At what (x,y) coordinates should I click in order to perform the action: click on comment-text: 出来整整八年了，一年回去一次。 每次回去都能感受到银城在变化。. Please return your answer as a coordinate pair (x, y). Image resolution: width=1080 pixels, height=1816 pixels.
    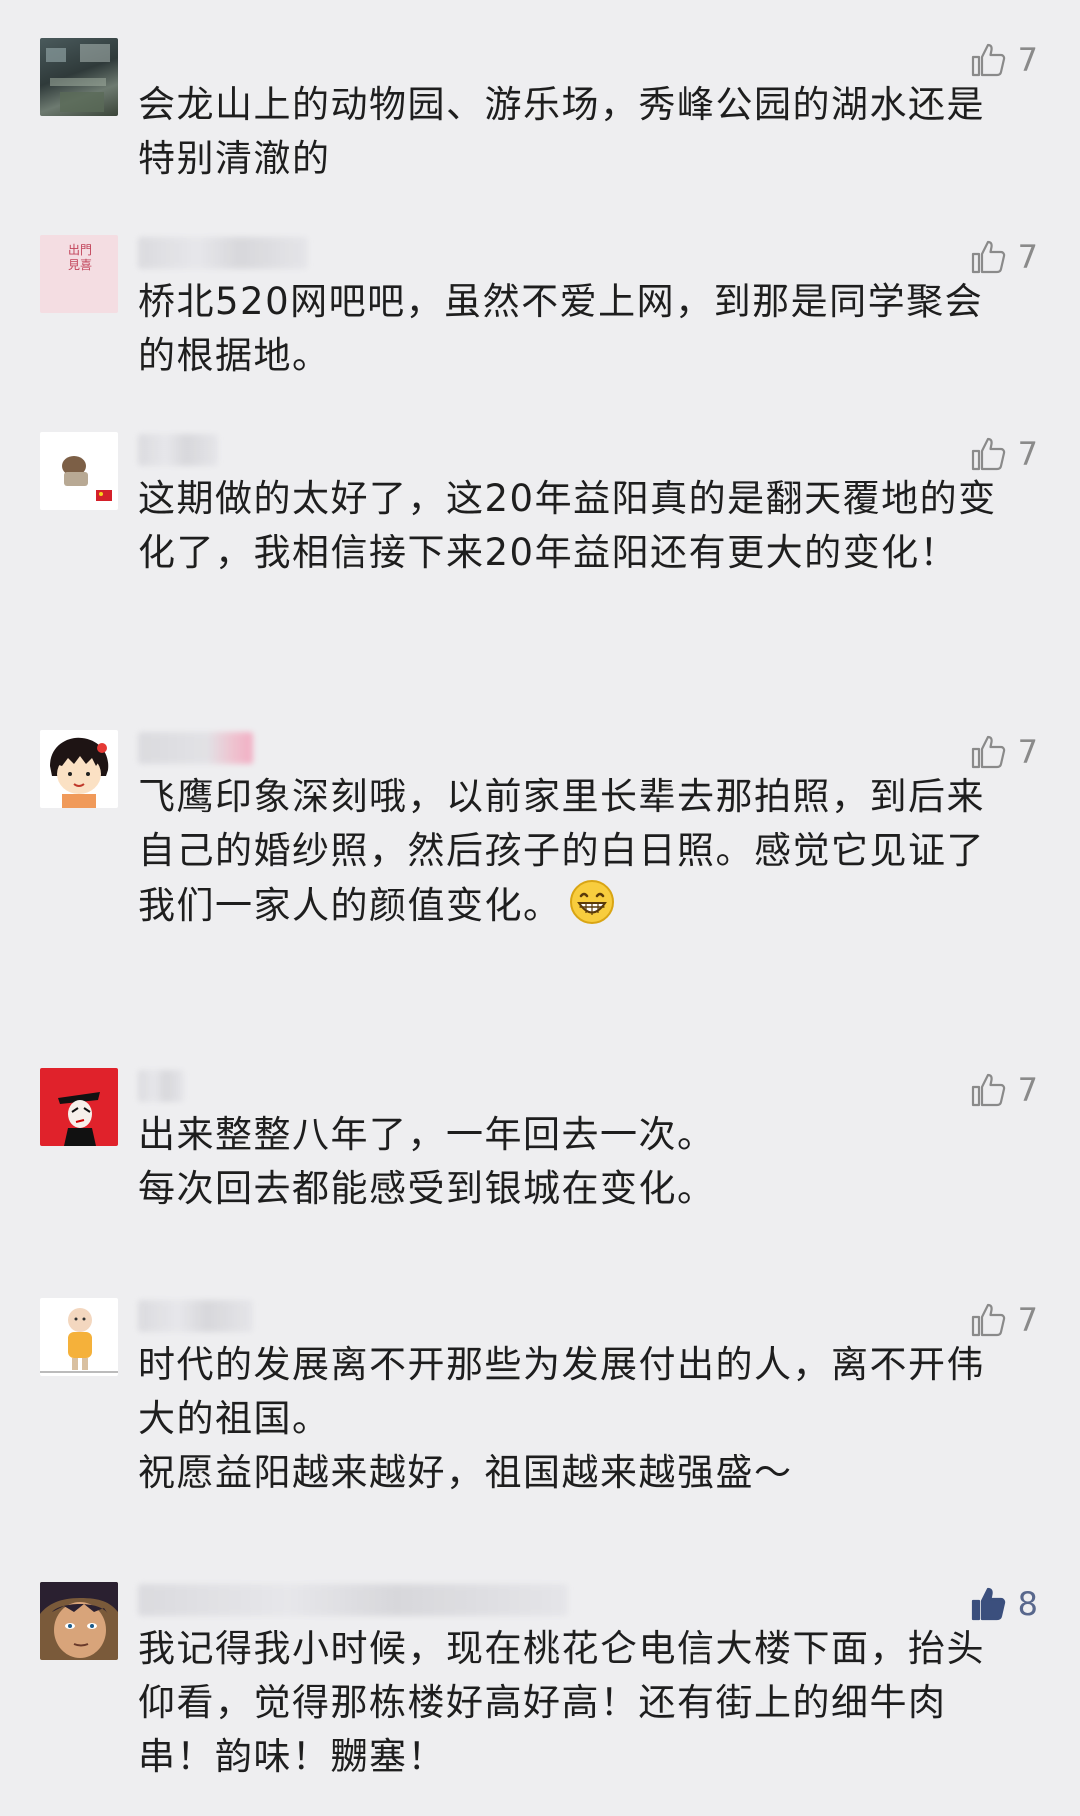
    Looking at the image, I should click on (427, 1161).